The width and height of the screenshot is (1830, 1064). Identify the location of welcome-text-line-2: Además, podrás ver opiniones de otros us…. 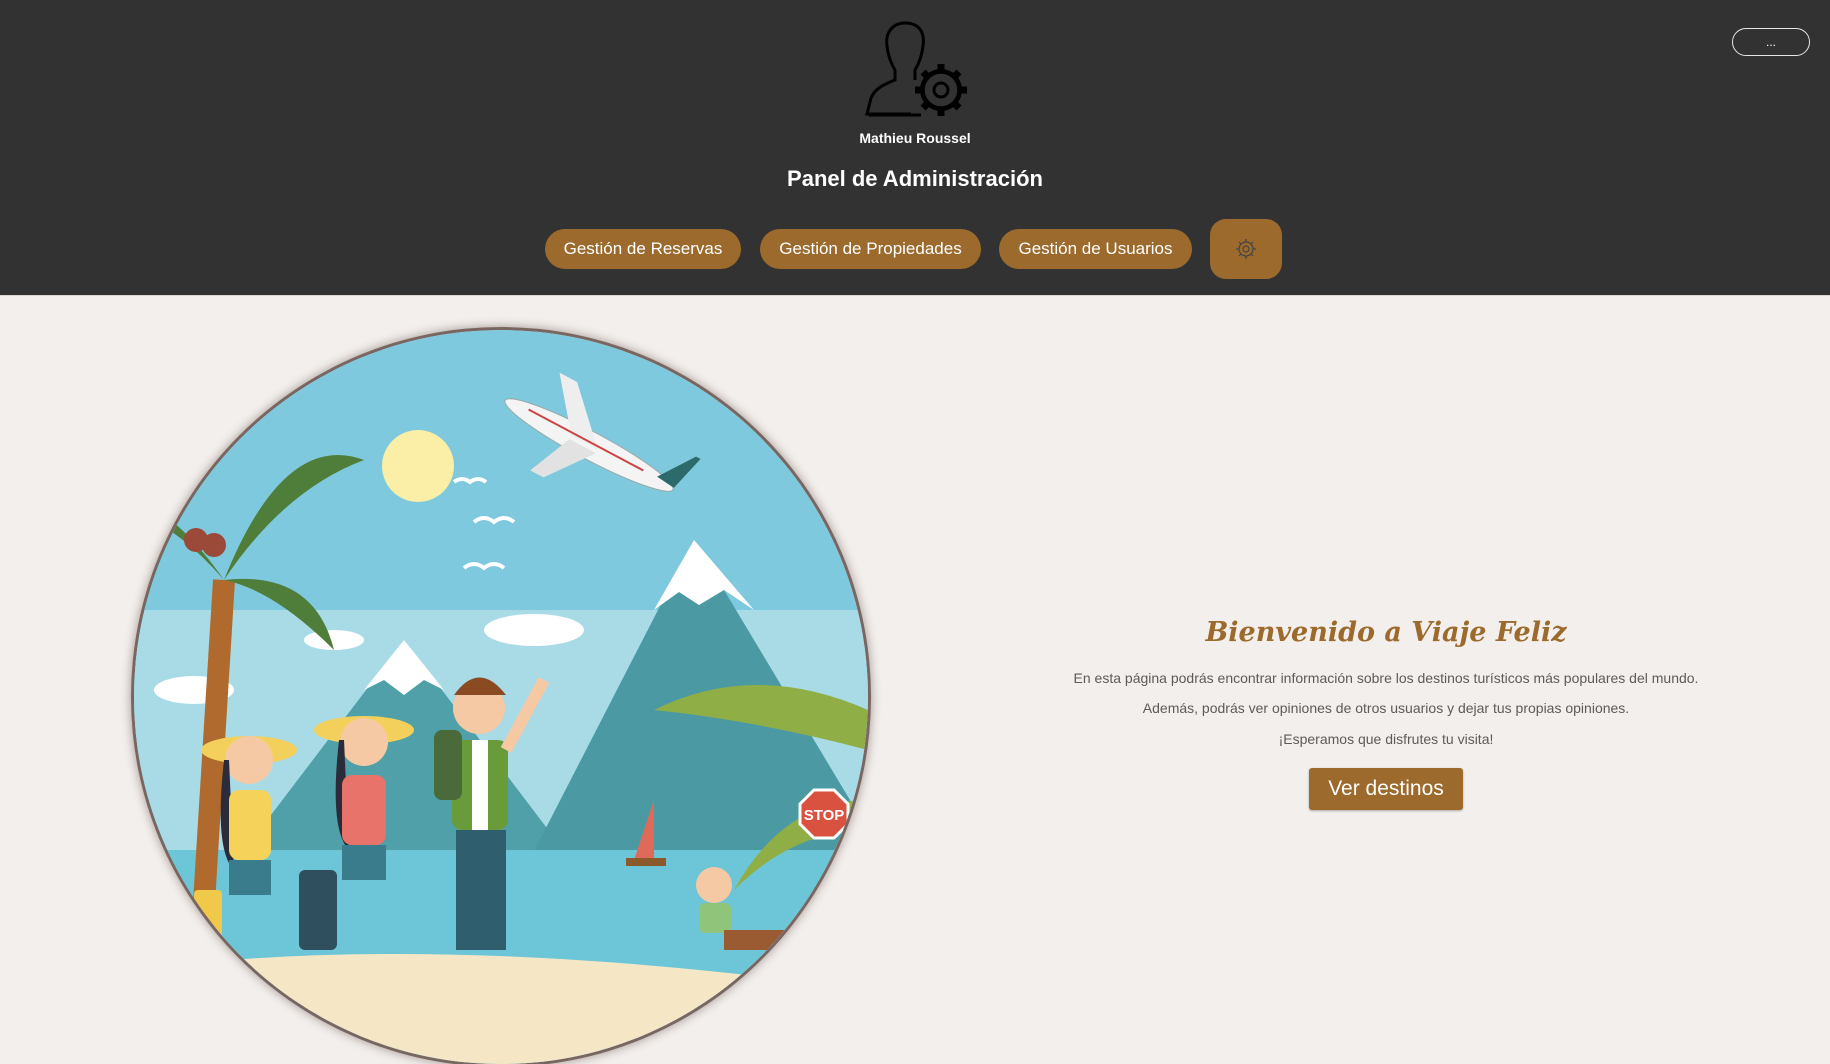
(1386, 708).